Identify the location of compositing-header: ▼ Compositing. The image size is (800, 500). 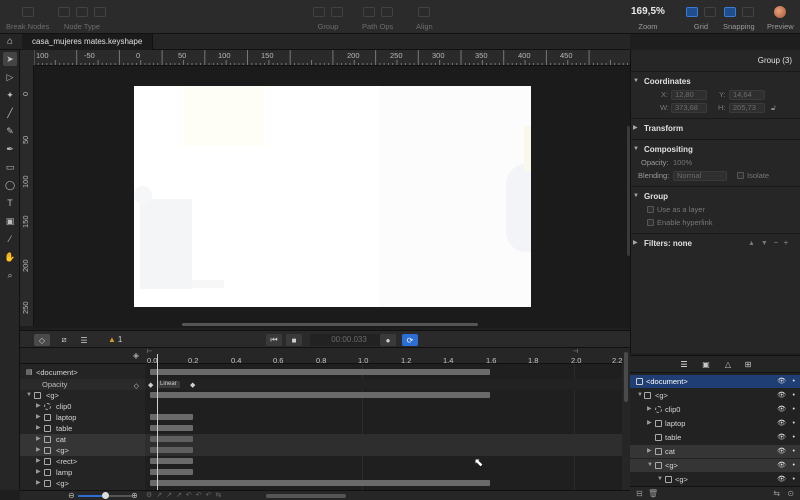
(715, 149).